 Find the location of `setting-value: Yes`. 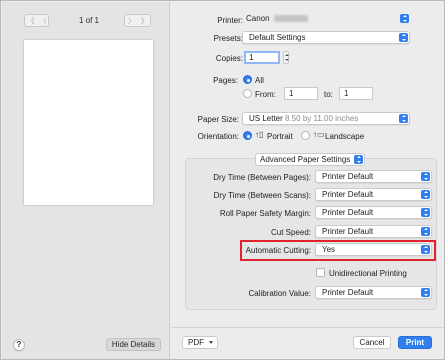

setting-value: Yes is located at coordinates (329, 249).